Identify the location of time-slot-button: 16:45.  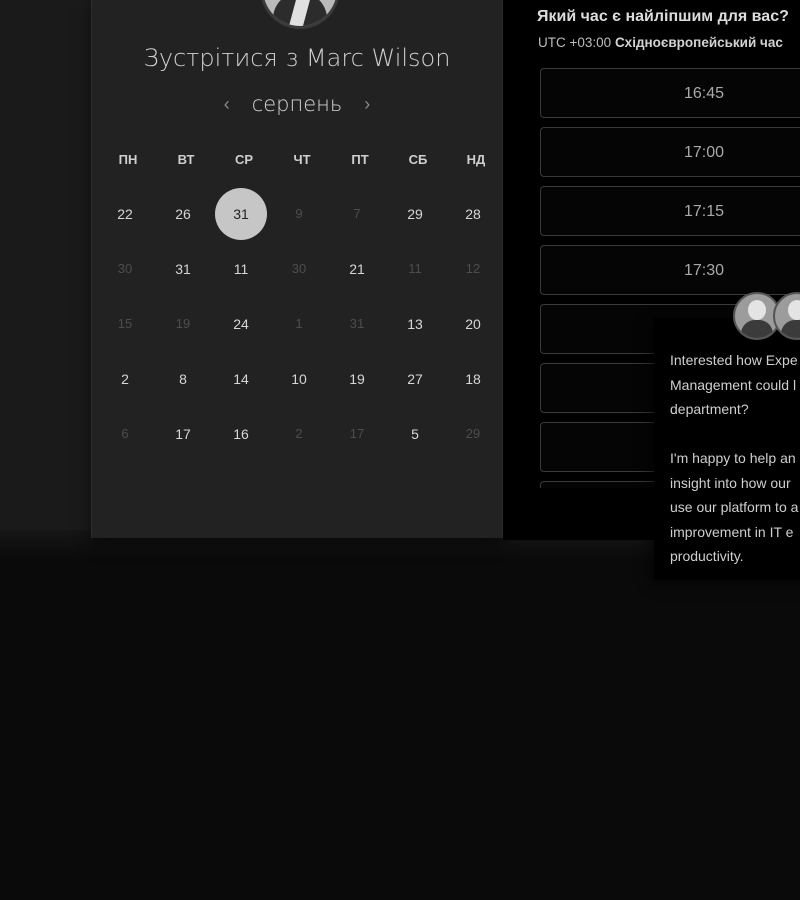
(670, 93).